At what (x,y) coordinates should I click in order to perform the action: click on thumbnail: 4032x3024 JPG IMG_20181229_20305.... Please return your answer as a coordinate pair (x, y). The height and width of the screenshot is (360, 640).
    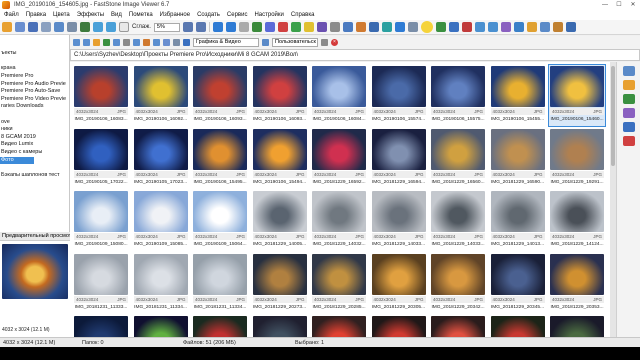
    Looking at the image, I should click on (399, 283).